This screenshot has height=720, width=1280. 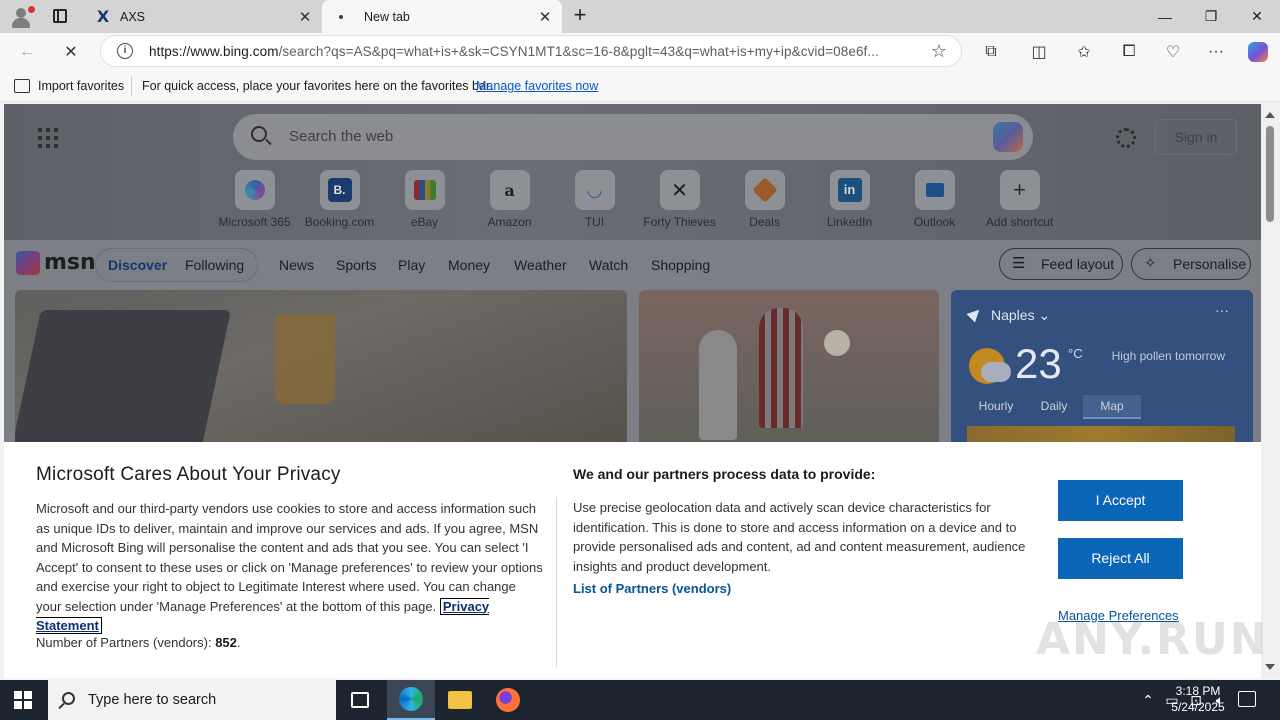 What do you see at coordinates (1129, 52) in the screenshot?
I see `collections-icon: ⧠` at bounding box center [1129, 52].